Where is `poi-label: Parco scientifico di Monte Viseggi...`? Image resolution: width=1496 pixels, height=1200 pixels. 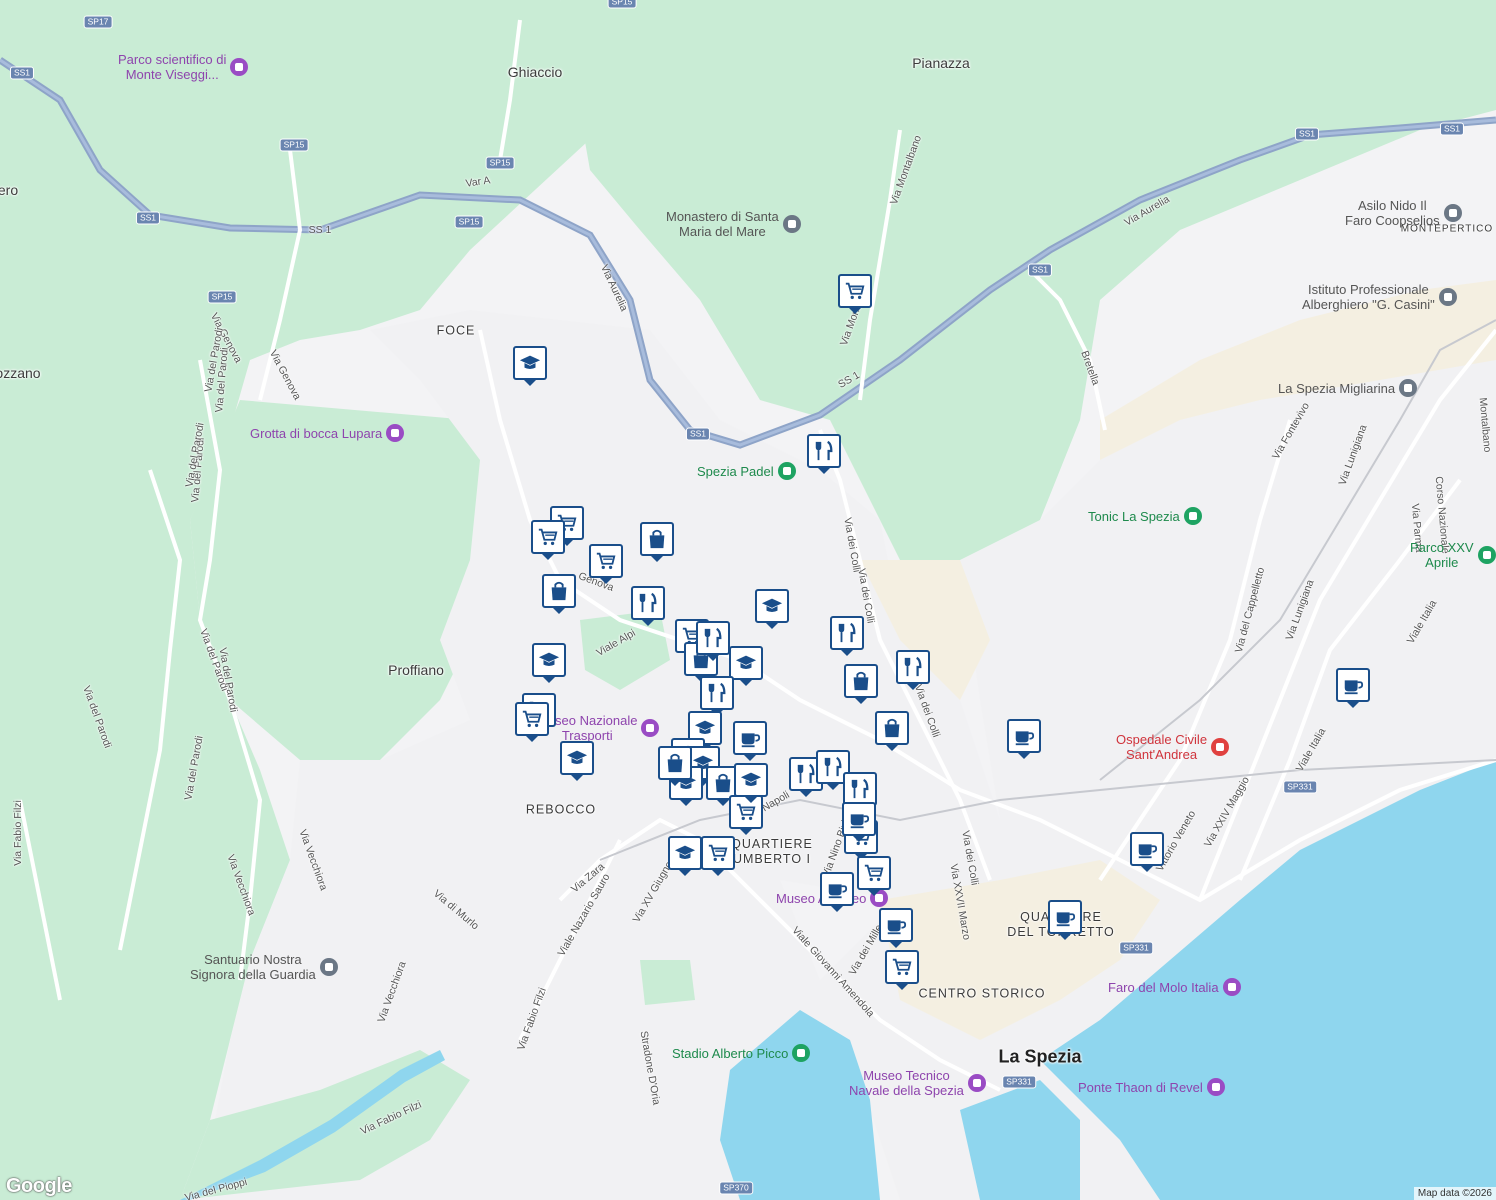 poi-label: Parco scientifico di Monte Viseggi... is located at coordinates (183, 67).